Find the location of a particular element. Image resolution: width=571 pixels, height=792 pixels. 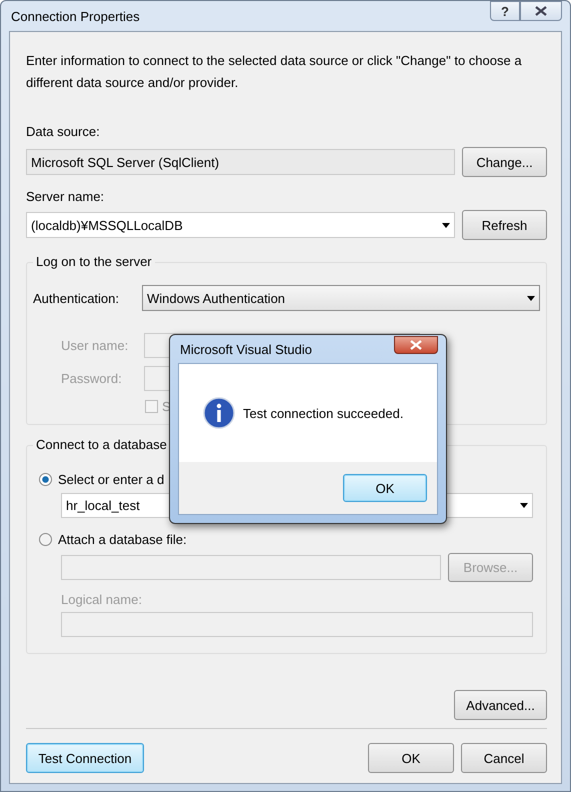

field-label: User name: is located at coordinates (95, 345).